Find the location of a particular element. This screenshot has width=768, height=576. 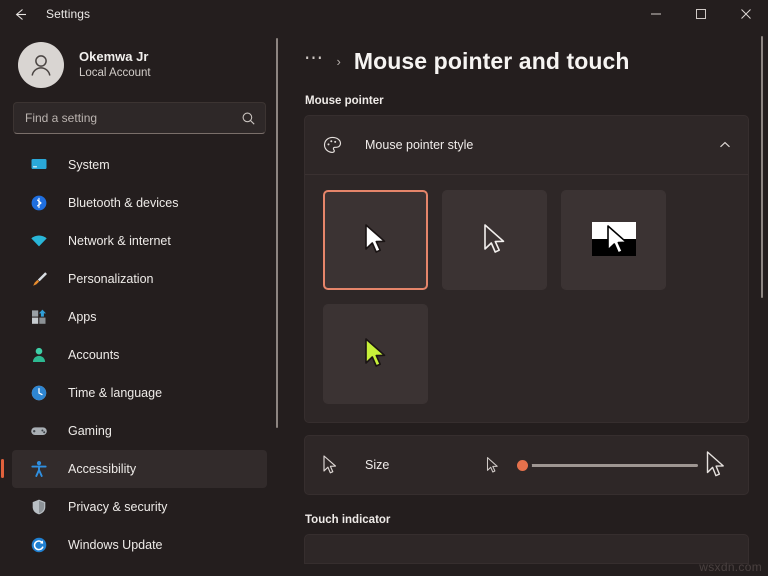

account-person-icon is located at coordinates (39, 355).